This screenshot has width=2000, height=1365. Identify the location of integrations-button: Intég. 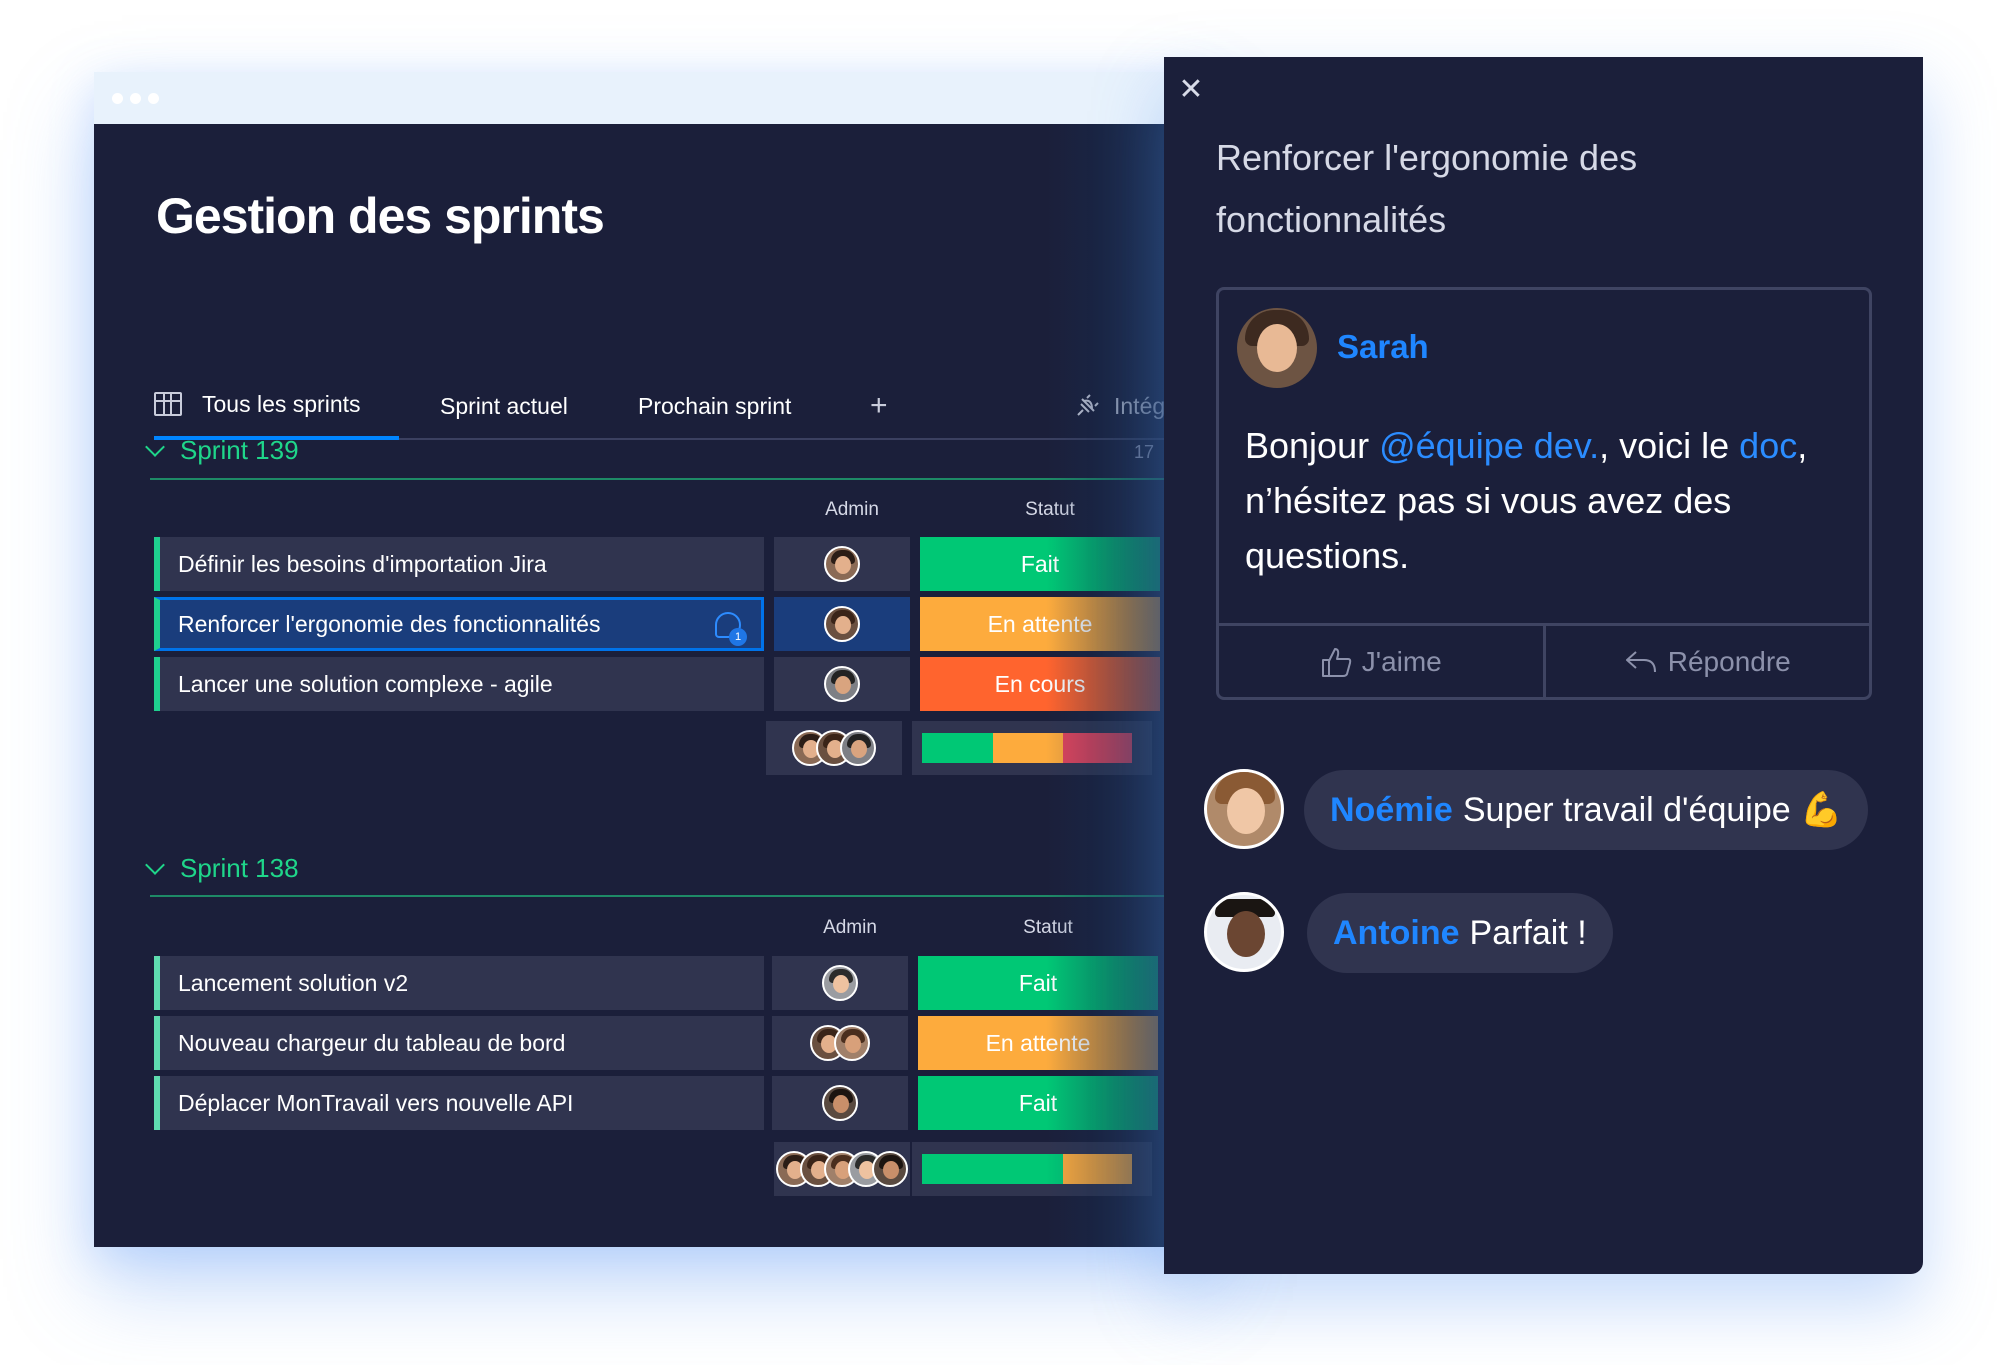
(1119, 406).